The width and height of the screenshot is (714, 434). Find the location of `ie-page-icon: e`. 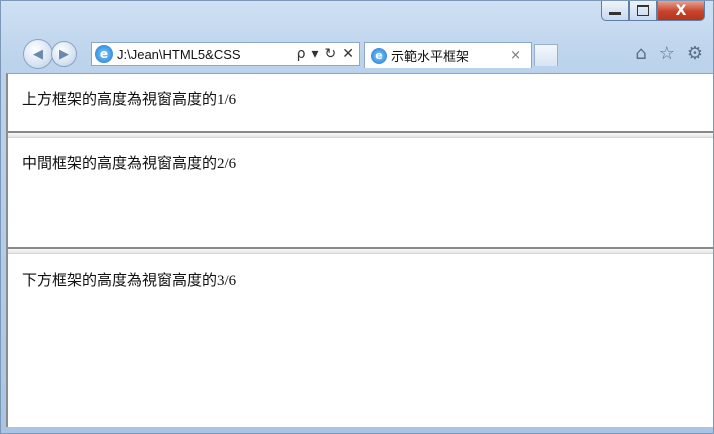

ie-page-icon: e is located at coordinates (104, 54).